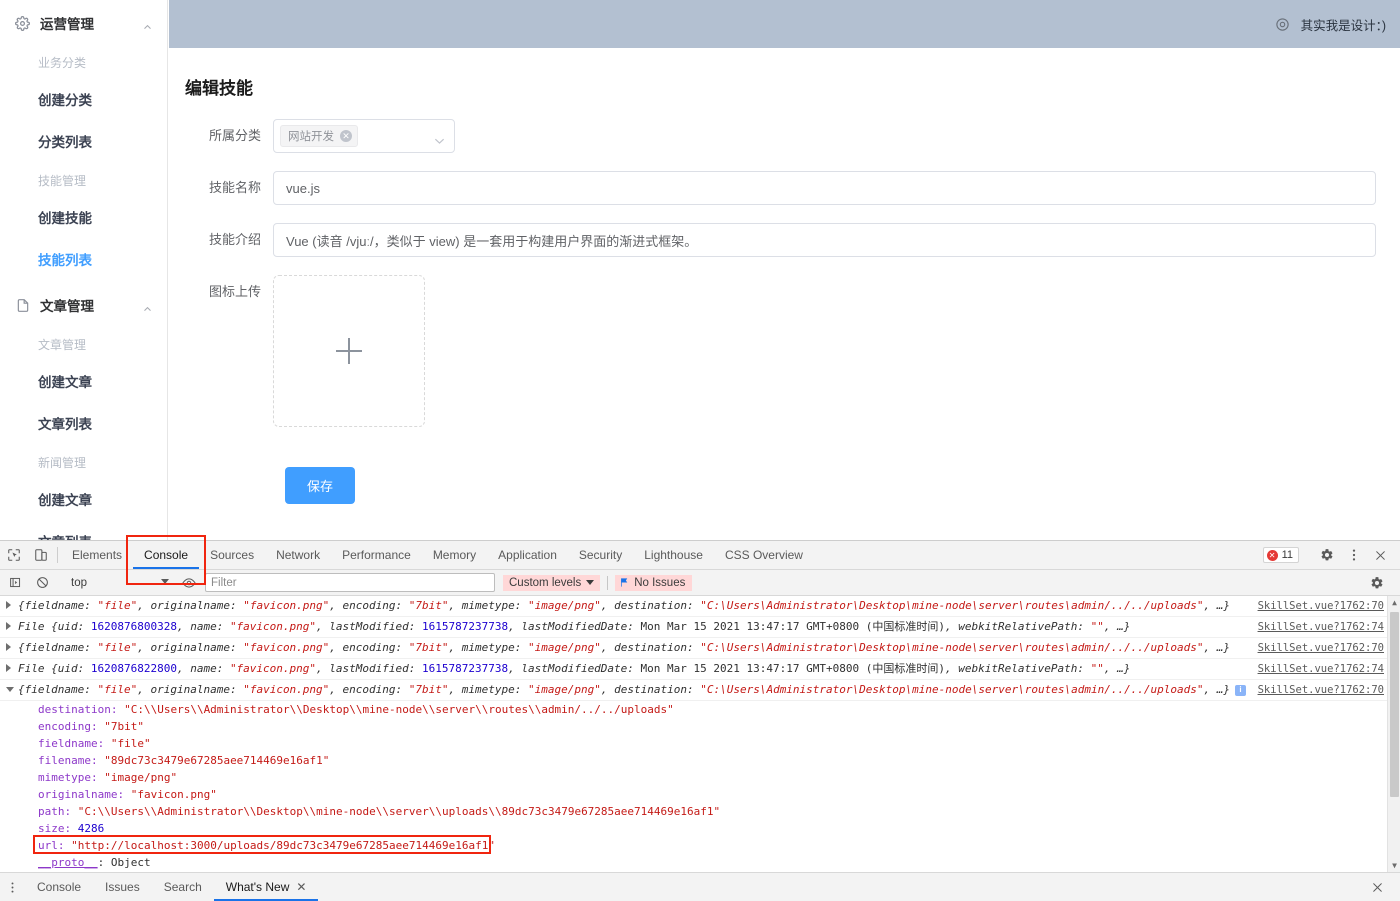  Describe the element at coordinates (700, 886) in the screenshot. I see `devtools-drawer-tabbar: Console Issues Search What's New ✕` at that location.